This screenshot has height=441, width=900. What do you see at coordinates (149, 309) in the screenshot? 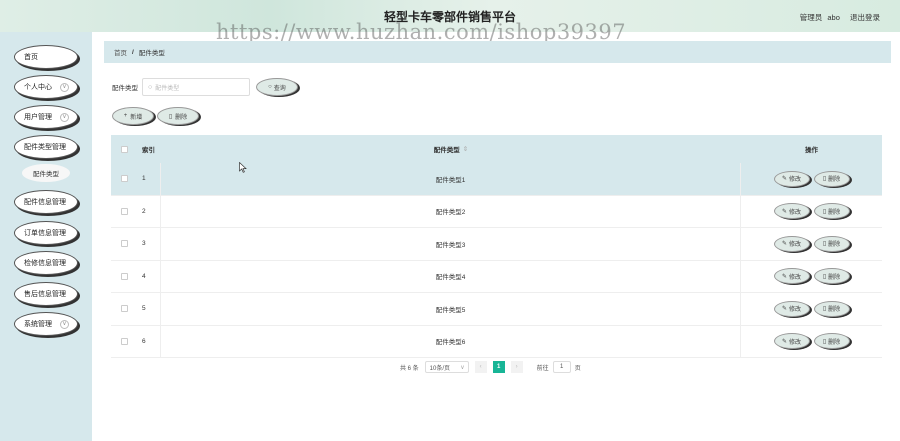
I see `row-index: 5` at bounding box center [149, 309].